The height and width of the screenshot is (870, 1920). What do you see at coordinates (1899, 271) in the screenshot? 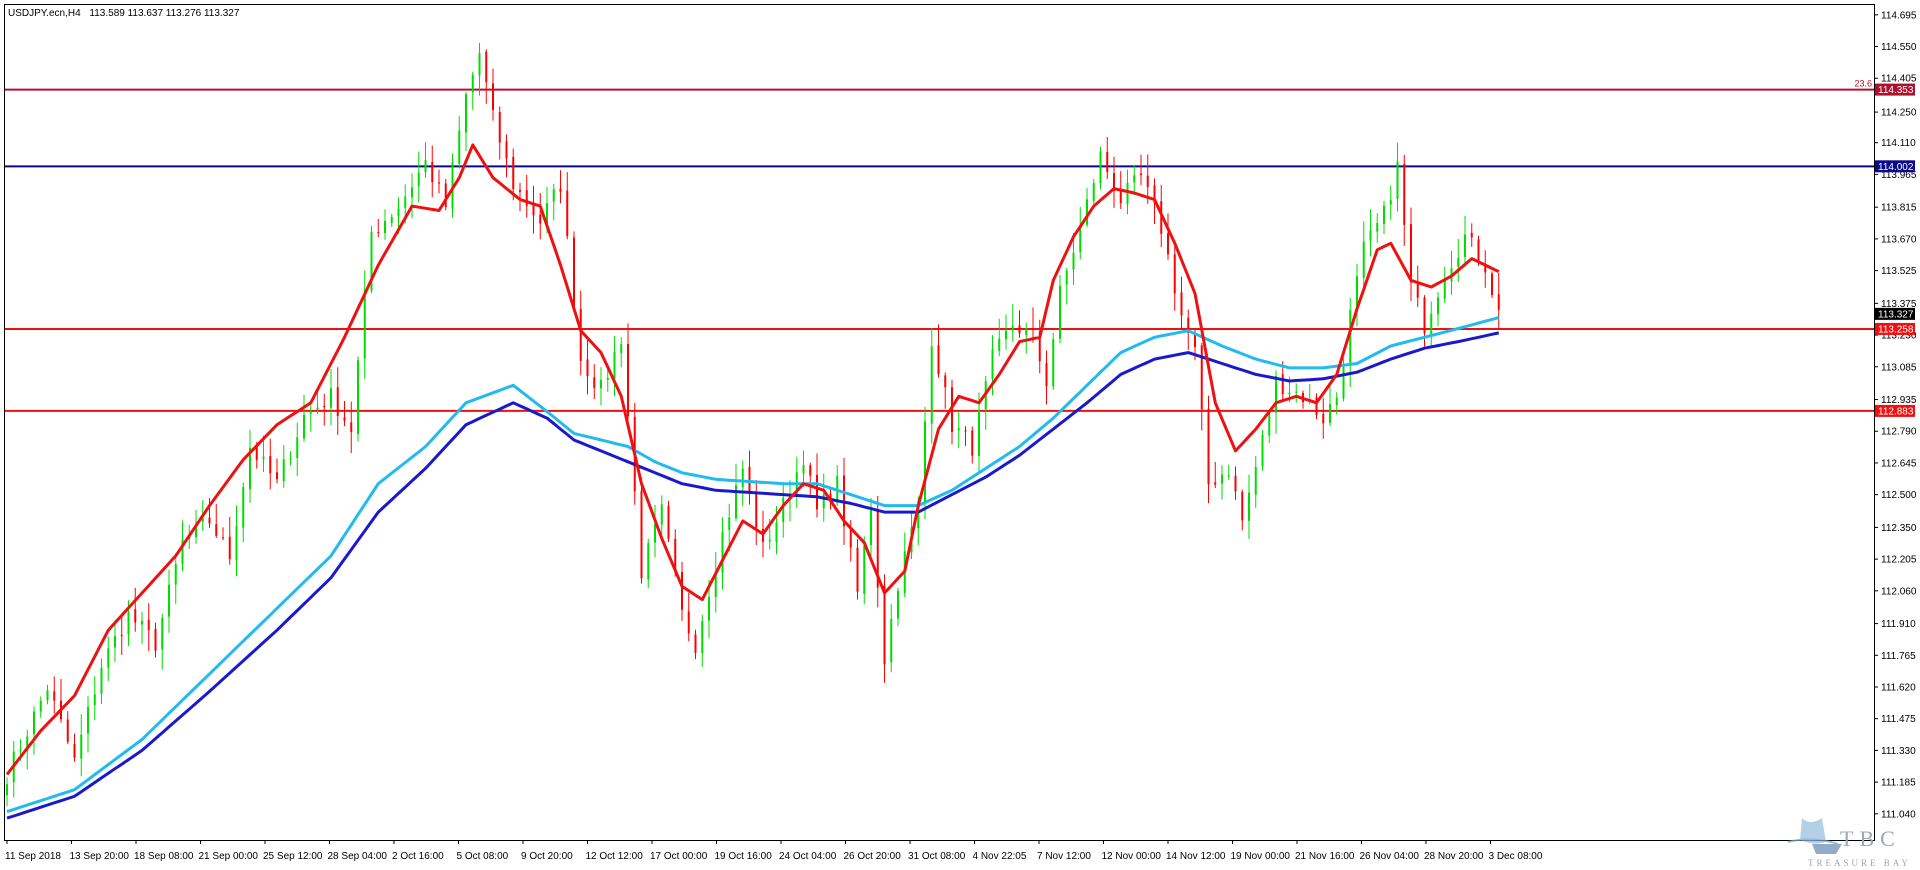
I see `y-tick-label-8: 113.525` at bounding box center [1899, 271].